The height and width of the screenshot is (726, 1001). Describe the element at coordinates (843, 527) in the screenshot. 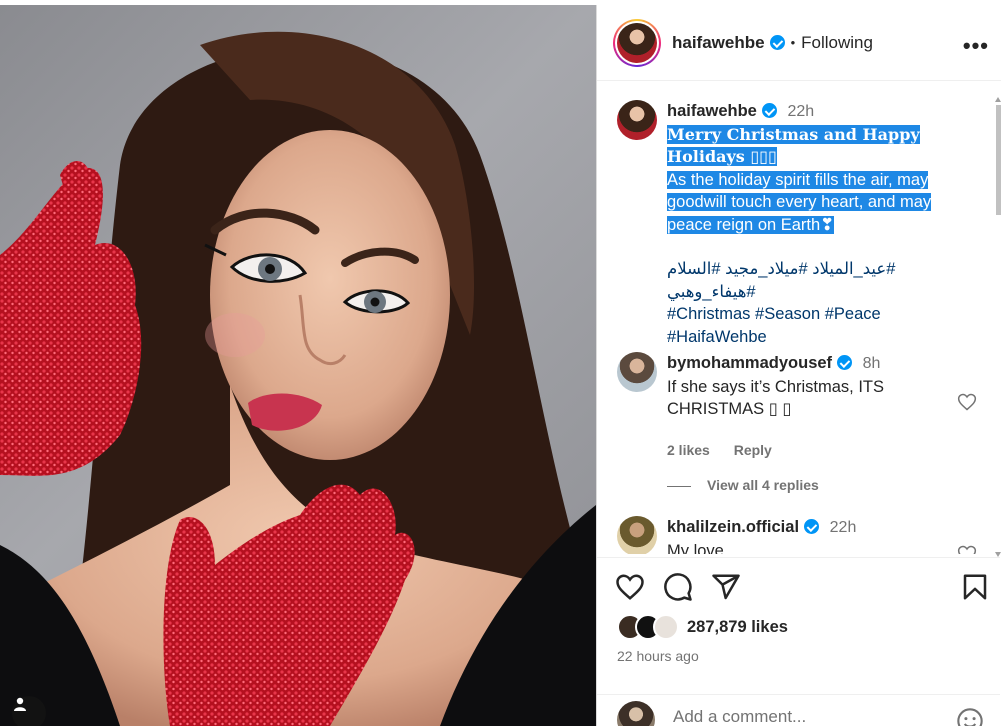

I see `comment-time: 22h` at that location.